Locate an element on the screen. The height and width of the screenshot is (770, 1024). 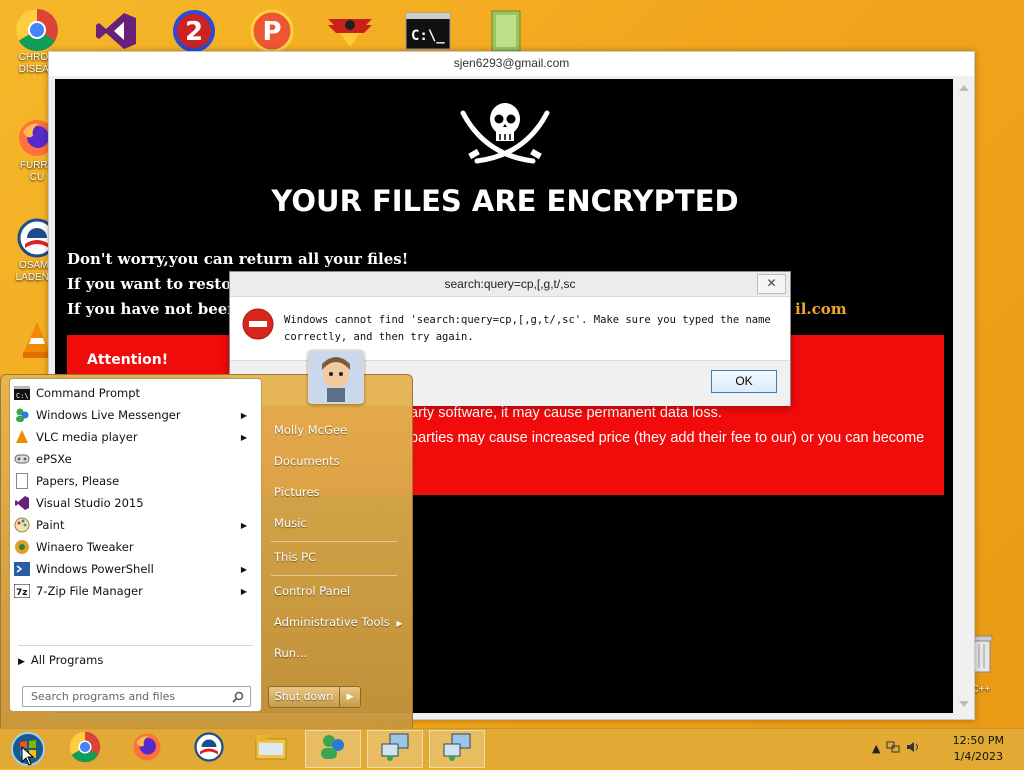
game-2-icon: 2 is located at coordinates (194, 31).